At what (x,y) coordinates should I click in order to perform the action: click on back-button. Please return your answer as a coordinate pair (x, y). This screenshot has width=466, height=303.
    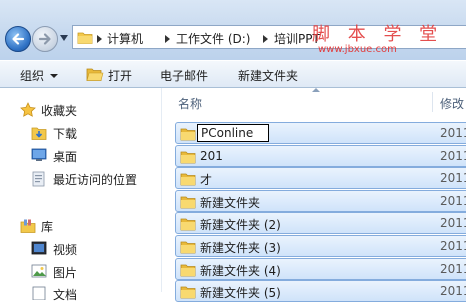
    Looking at the image, I should click on (18, 39).